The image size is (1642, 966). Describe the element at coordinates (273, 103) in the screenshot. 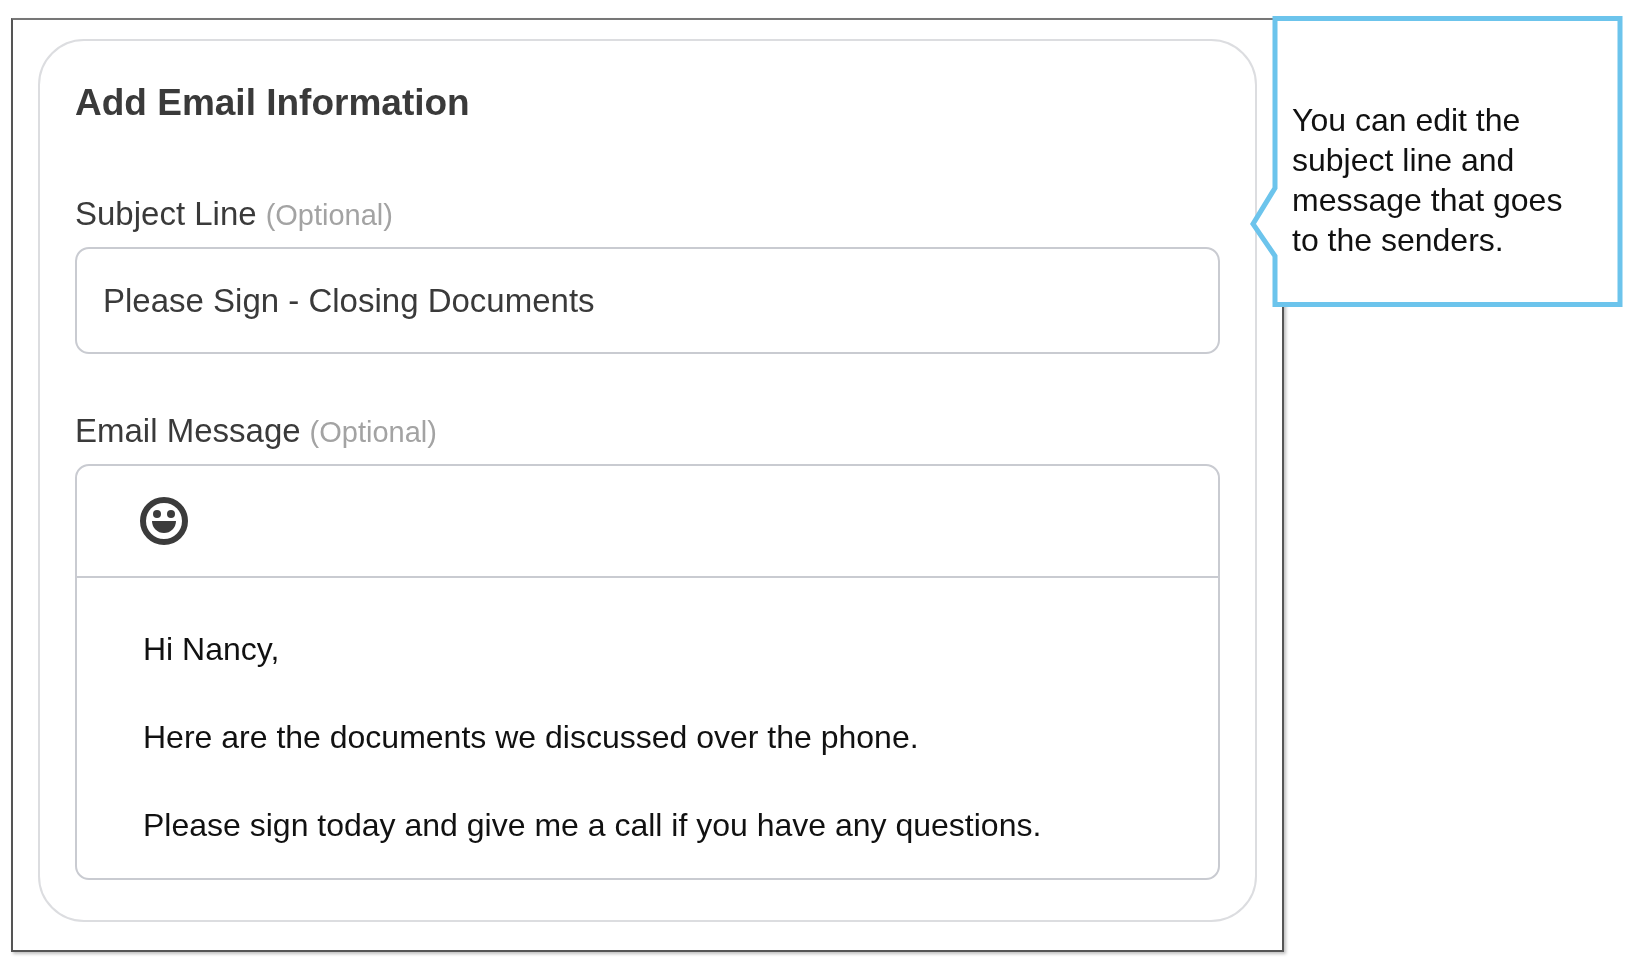

I see `card-title: Add Email Information` at that location.